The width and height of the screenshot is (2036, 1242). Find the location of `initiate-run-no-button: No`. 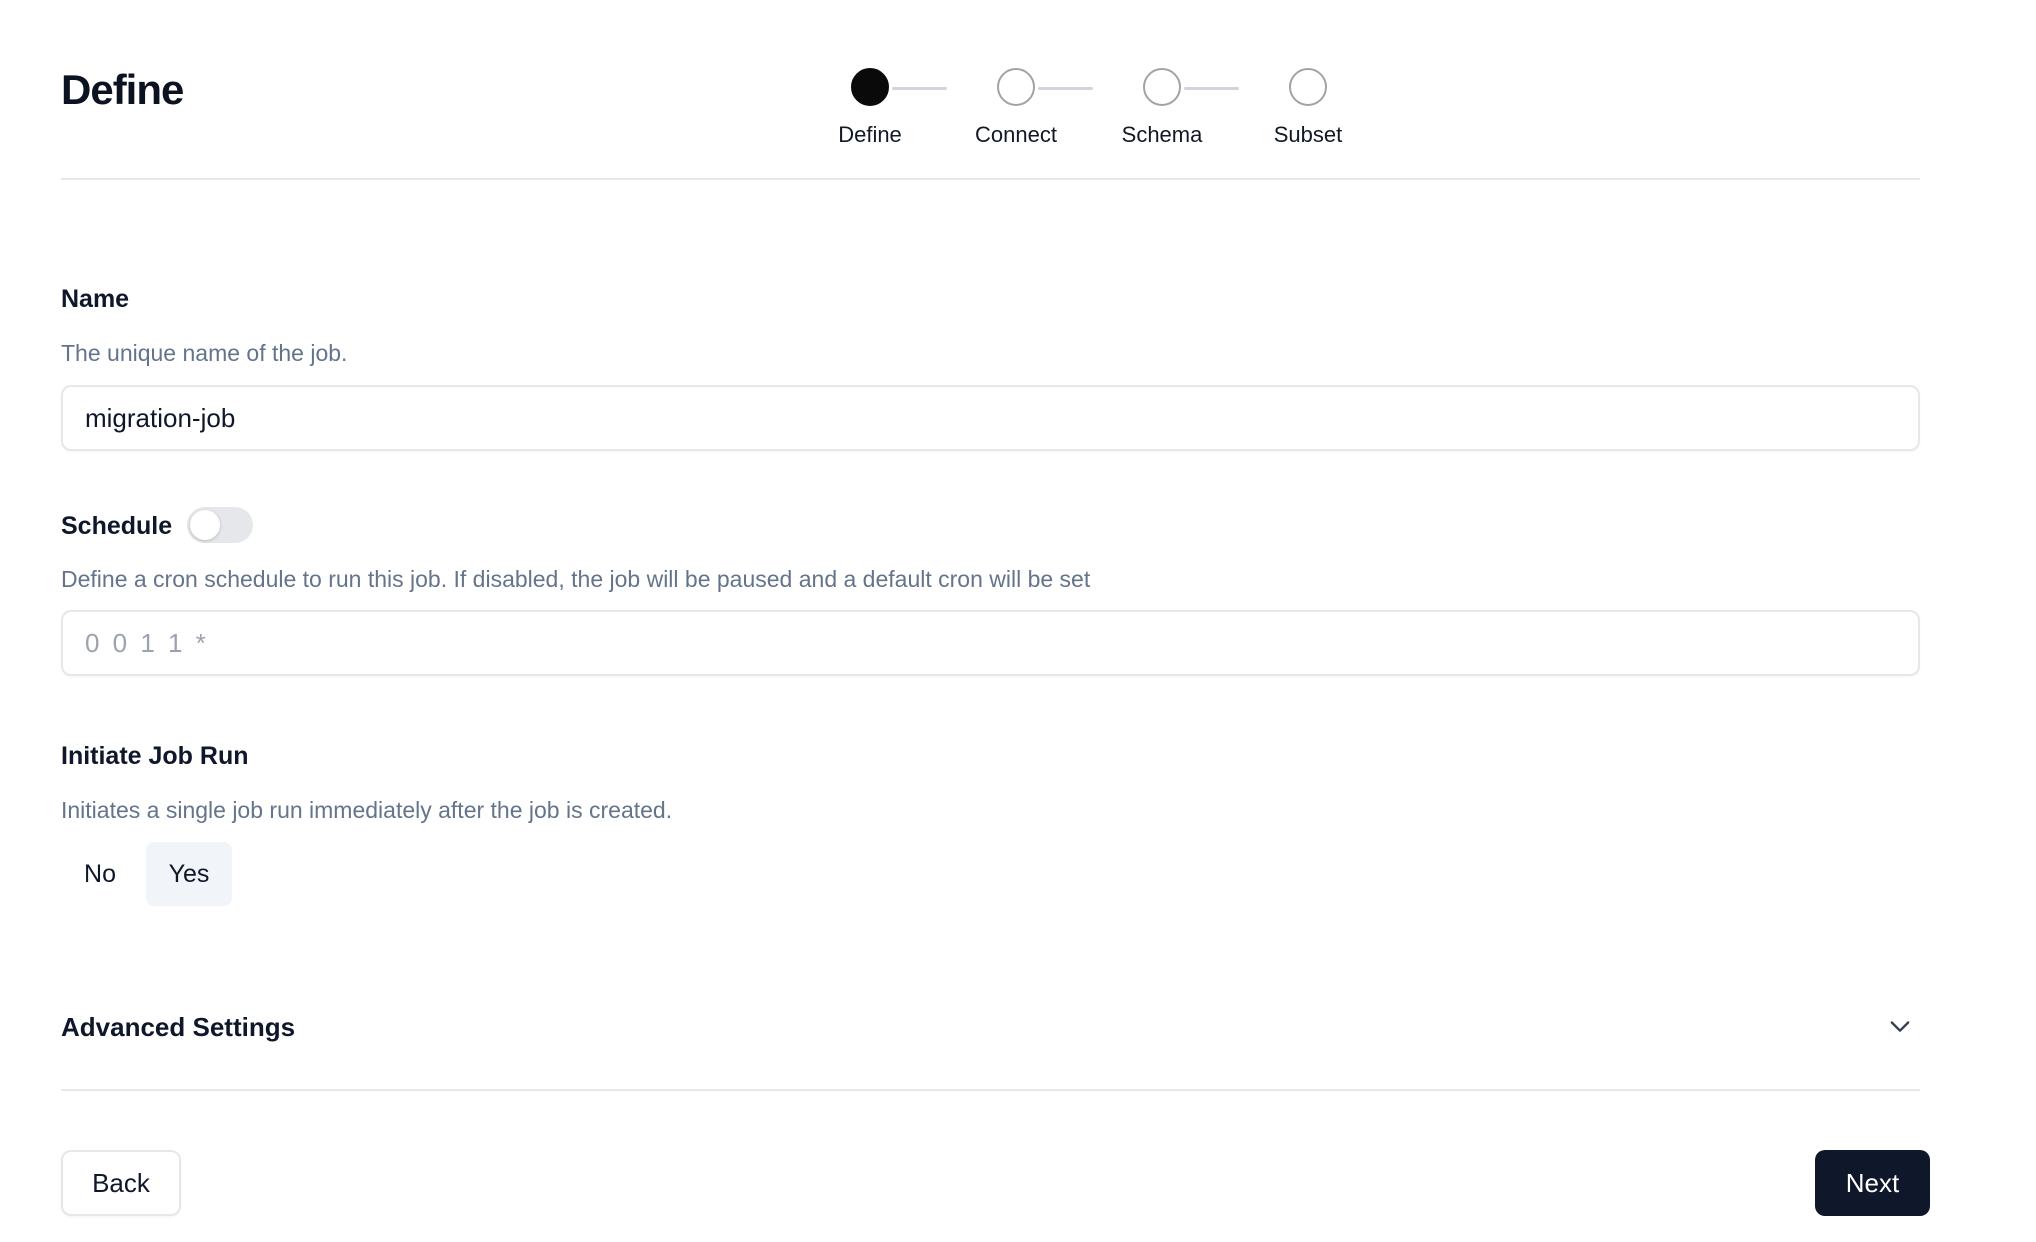

initiate-run-no-button: No is located at coordinates (100, 874).